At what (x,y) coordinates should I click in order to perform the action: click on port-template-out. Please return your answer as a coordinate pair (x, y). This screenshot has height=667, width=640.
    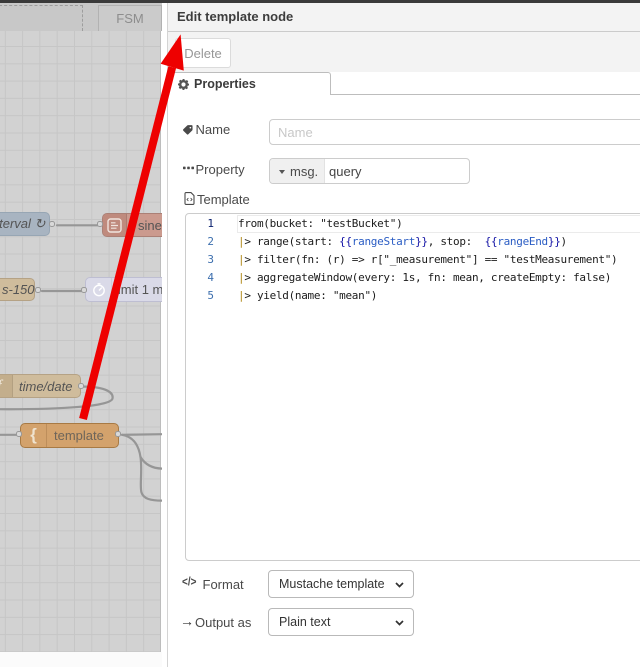
    Looking at the image, I should click on (117, 433).